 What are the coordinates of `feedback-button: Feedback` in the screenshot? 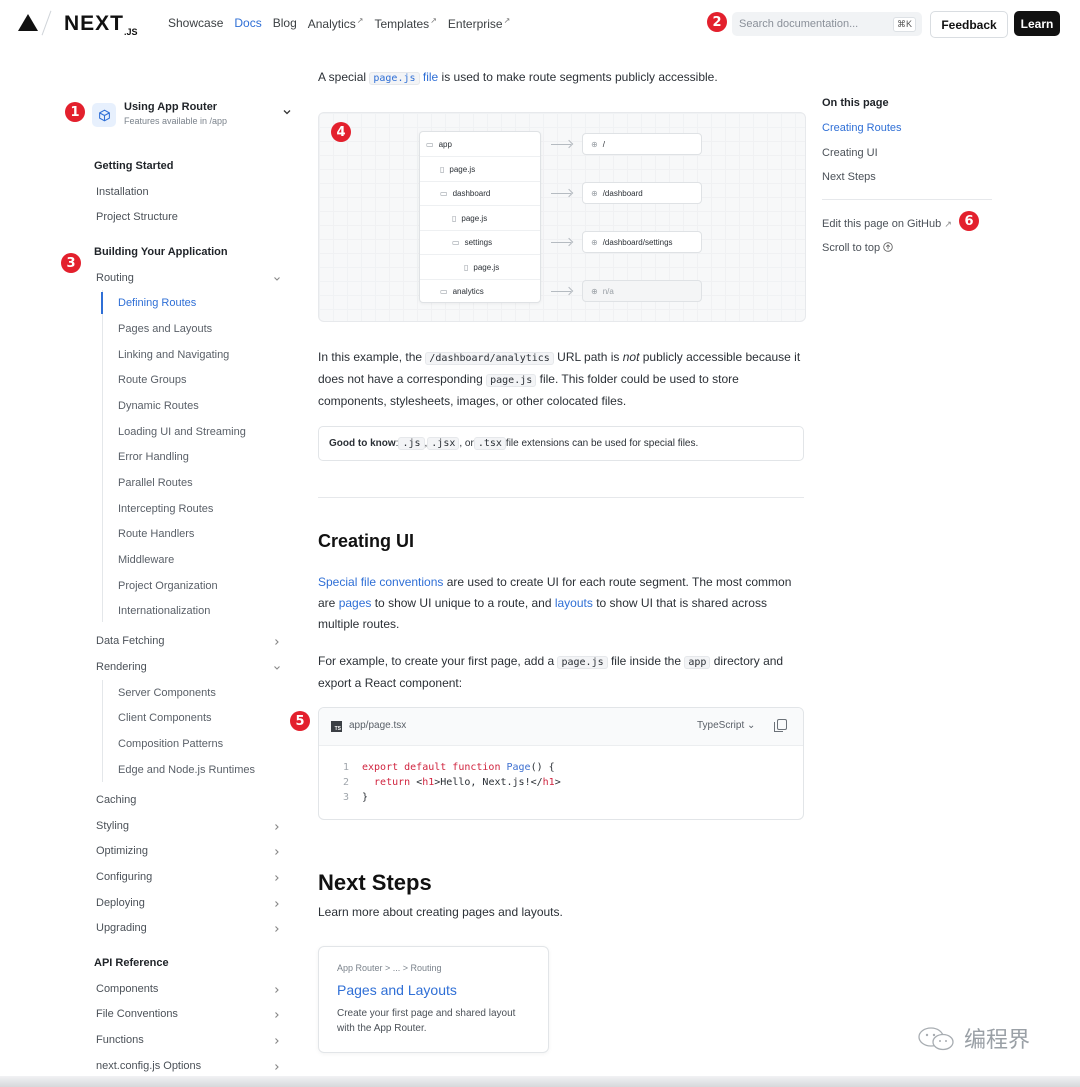 It's located at (969, 24).